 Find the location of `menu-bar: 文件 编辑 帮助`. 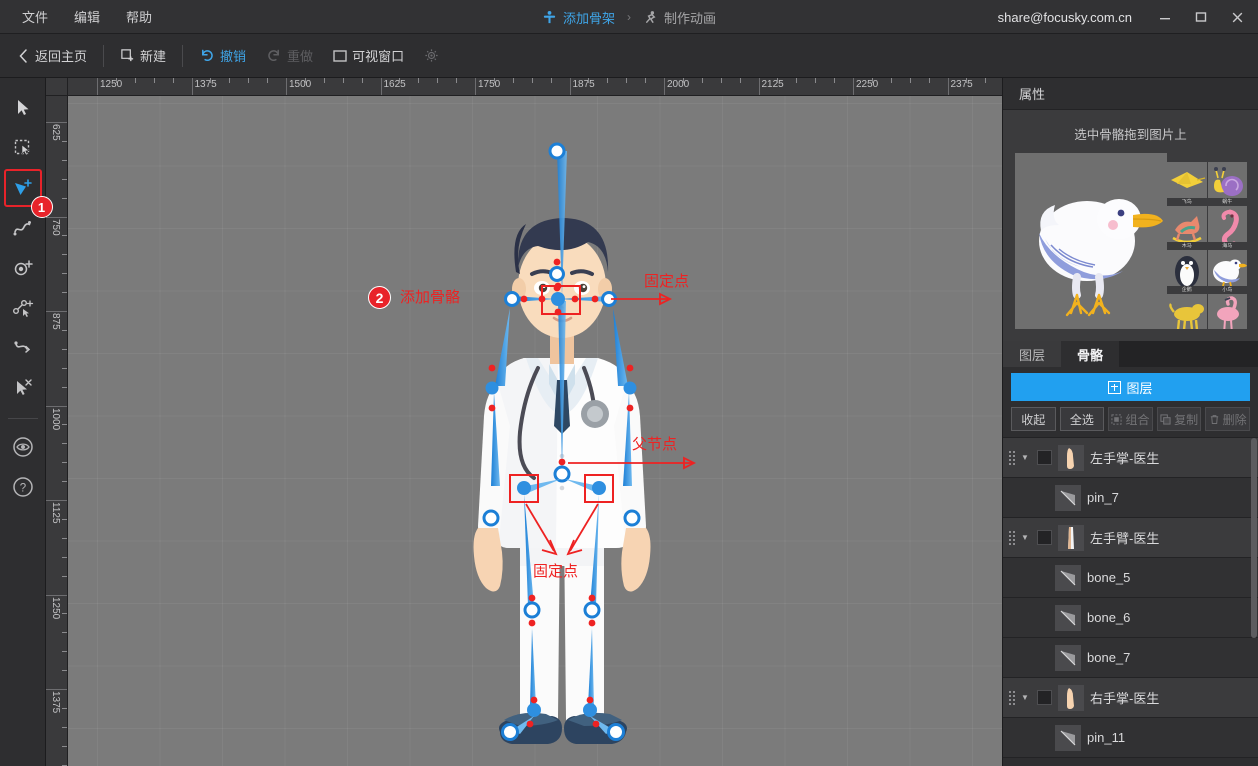

menu-bar: 文件 编辑 帮助 is located at coordinates (81, 16).